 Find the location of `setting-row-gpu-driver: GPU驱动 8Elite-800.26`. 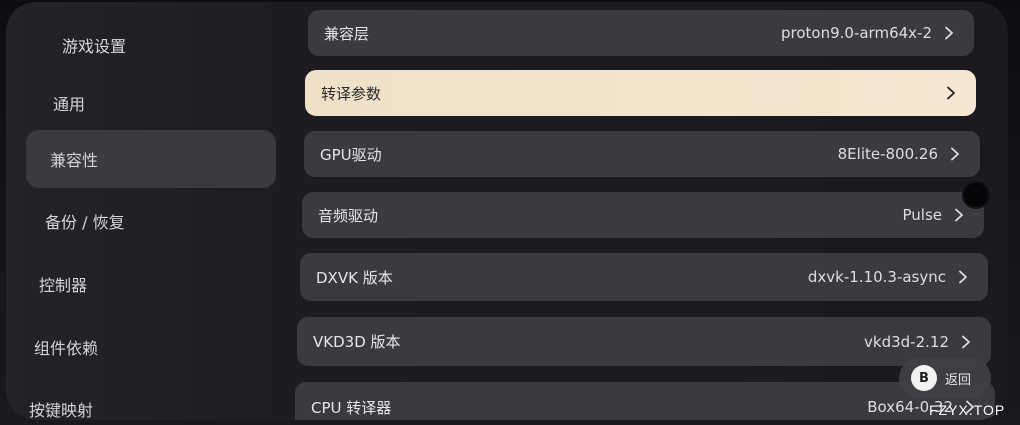

setting-row-gpu-driver: GPU驱动 8Elite-800.26 is located at coordinates (642, 154).